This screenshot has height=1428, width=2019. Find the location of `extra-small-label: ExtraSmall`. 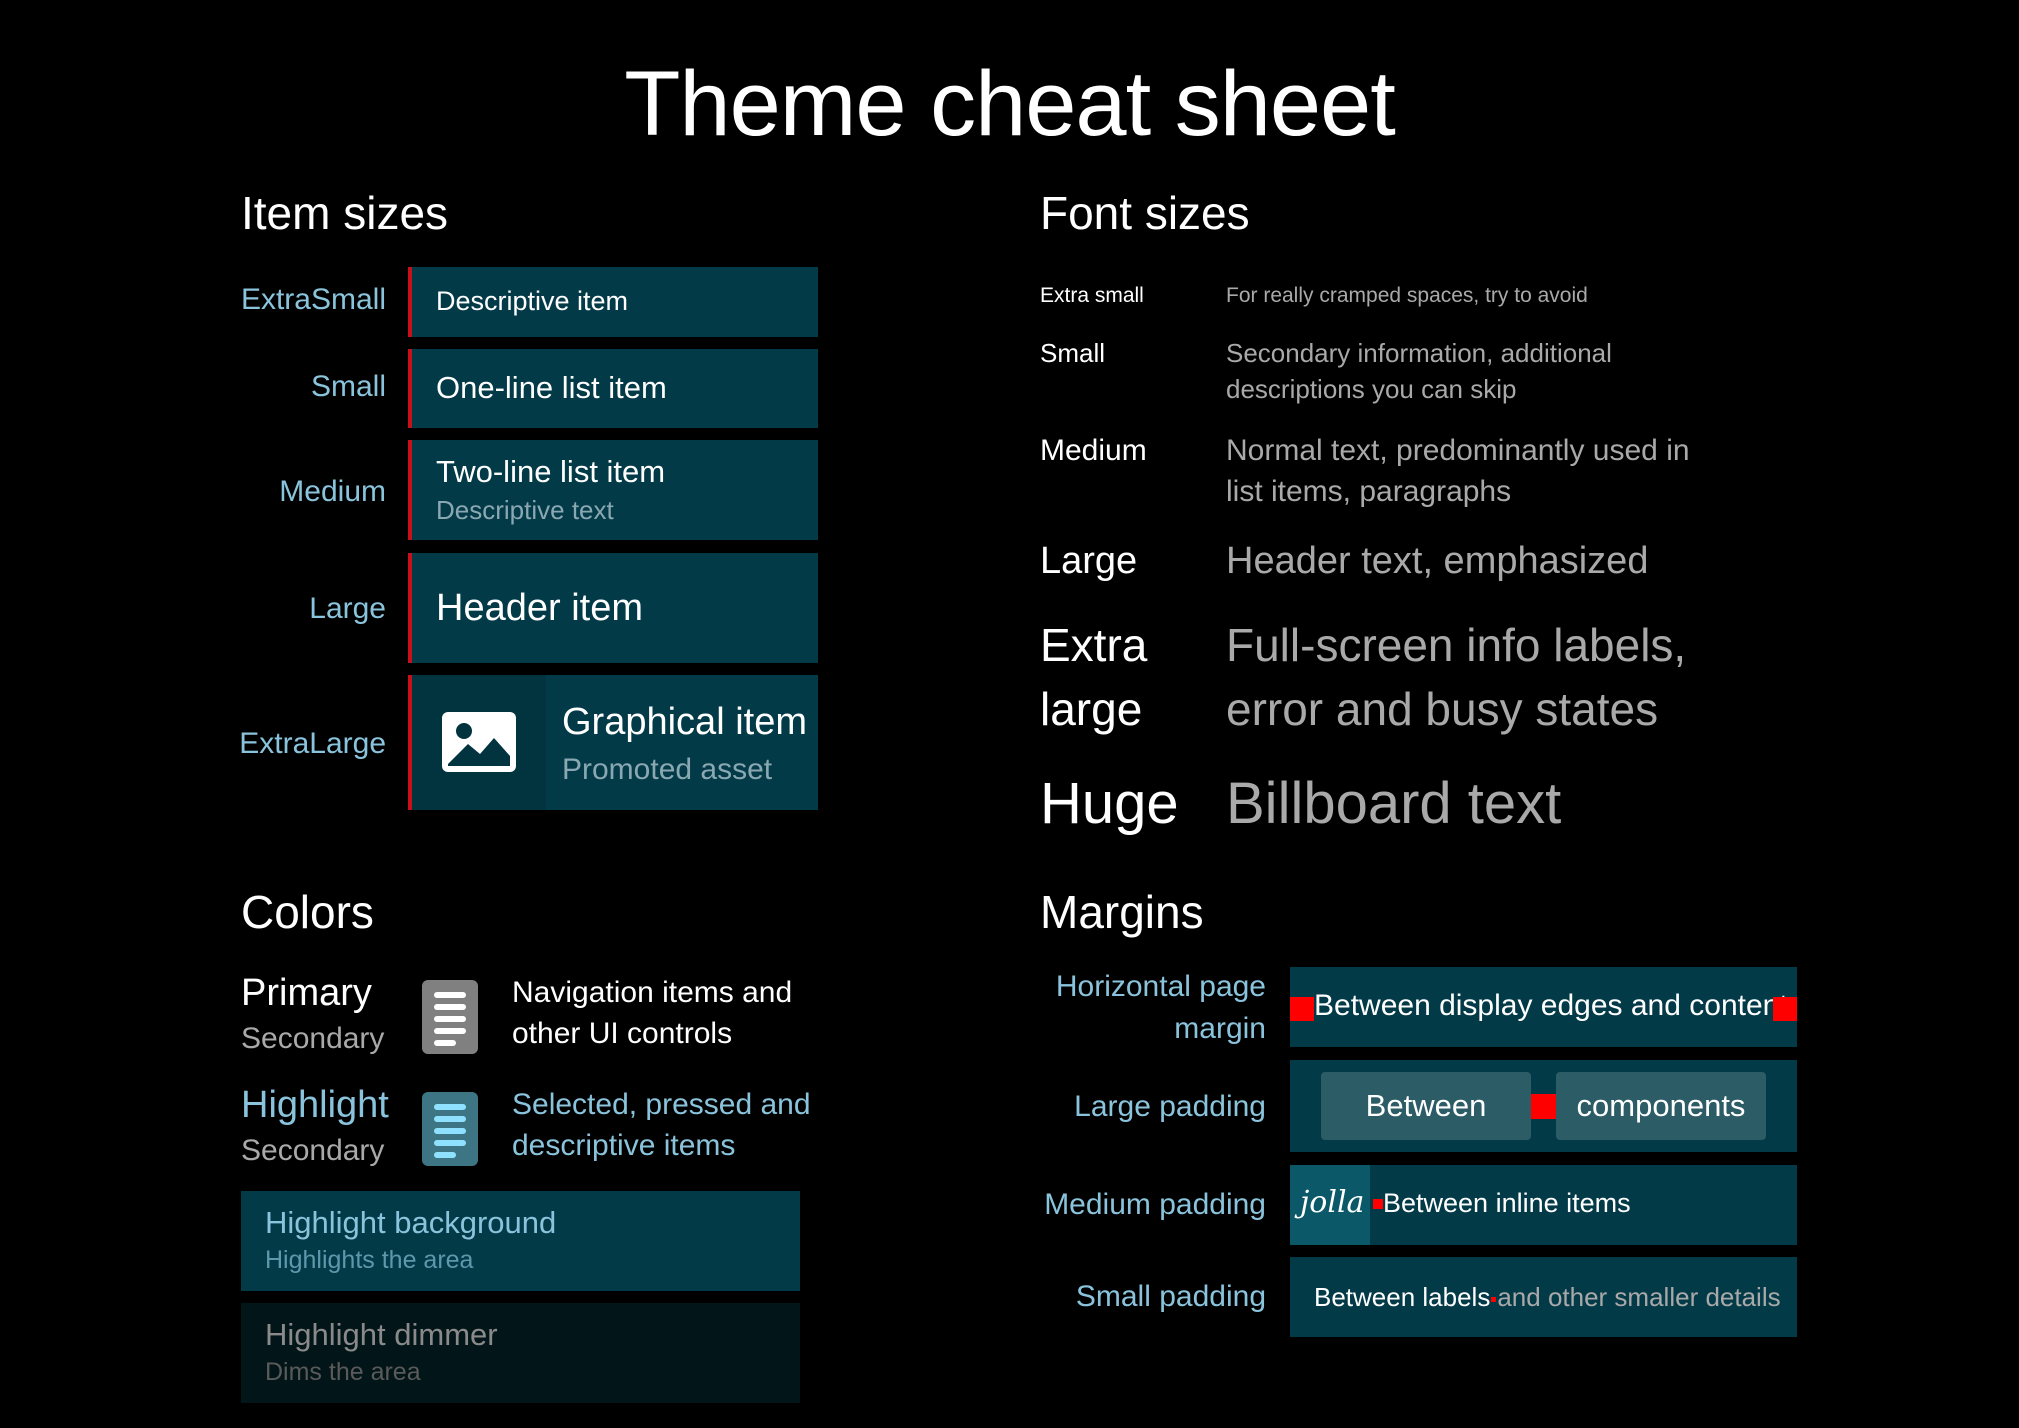

extra-small-label: ExtraSmall is located at coordinates (313, 299).